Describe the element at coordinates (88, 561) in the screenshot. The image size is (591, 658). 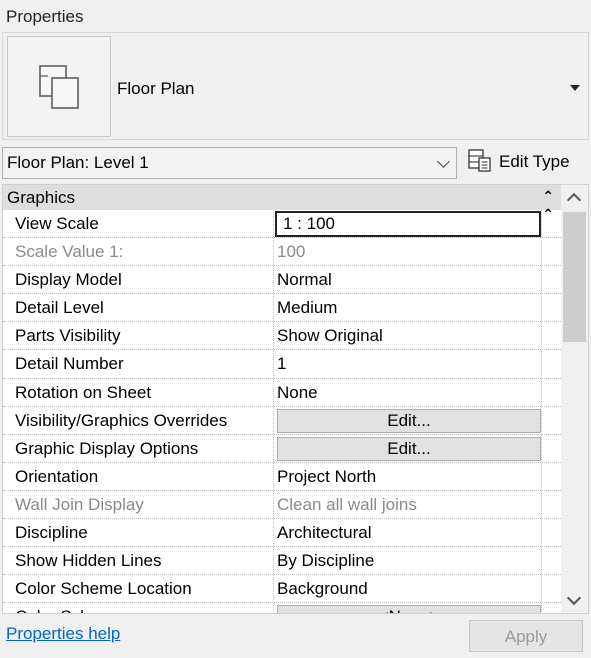
I see `property-name: Show Hidden Lines` at that location.